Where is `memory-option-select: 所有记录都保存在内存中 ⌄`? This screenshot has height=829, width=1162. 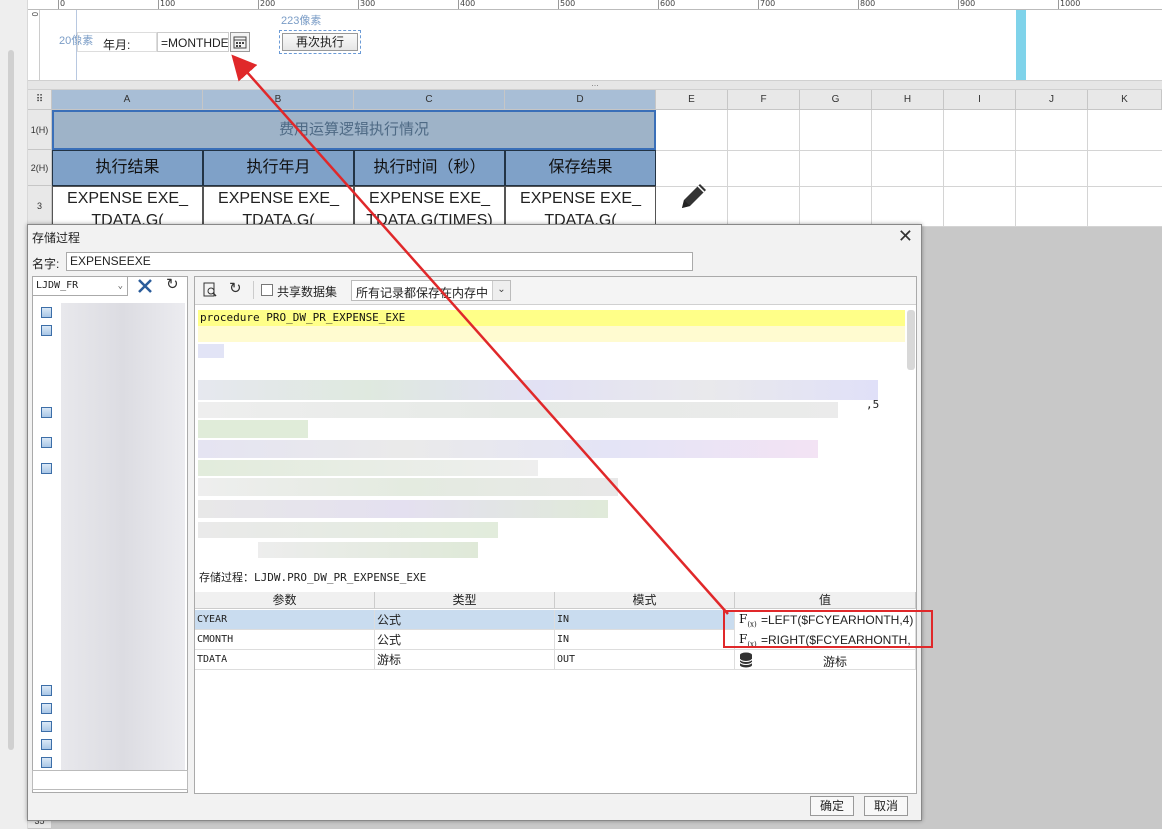 memory-option-select: 所有记录都保存在内存中 ⌄ is located at coordinates (431, 290).